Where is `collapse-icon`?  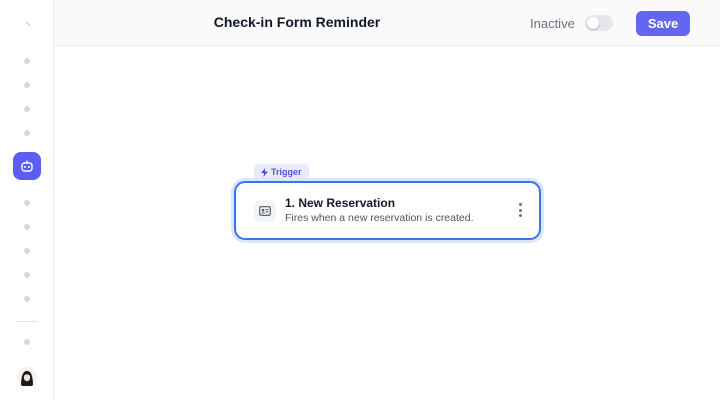
collapse-icon is located at coordinates (29, 22).